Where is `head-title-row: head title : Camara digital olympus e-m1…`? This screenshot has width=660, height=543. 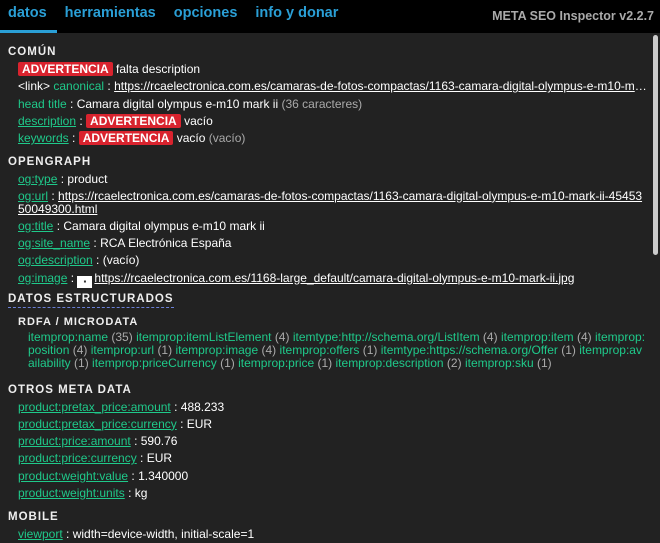 head-title-row: head title : Camara digital olympus e-m1… is located at coordinates (190, 103).